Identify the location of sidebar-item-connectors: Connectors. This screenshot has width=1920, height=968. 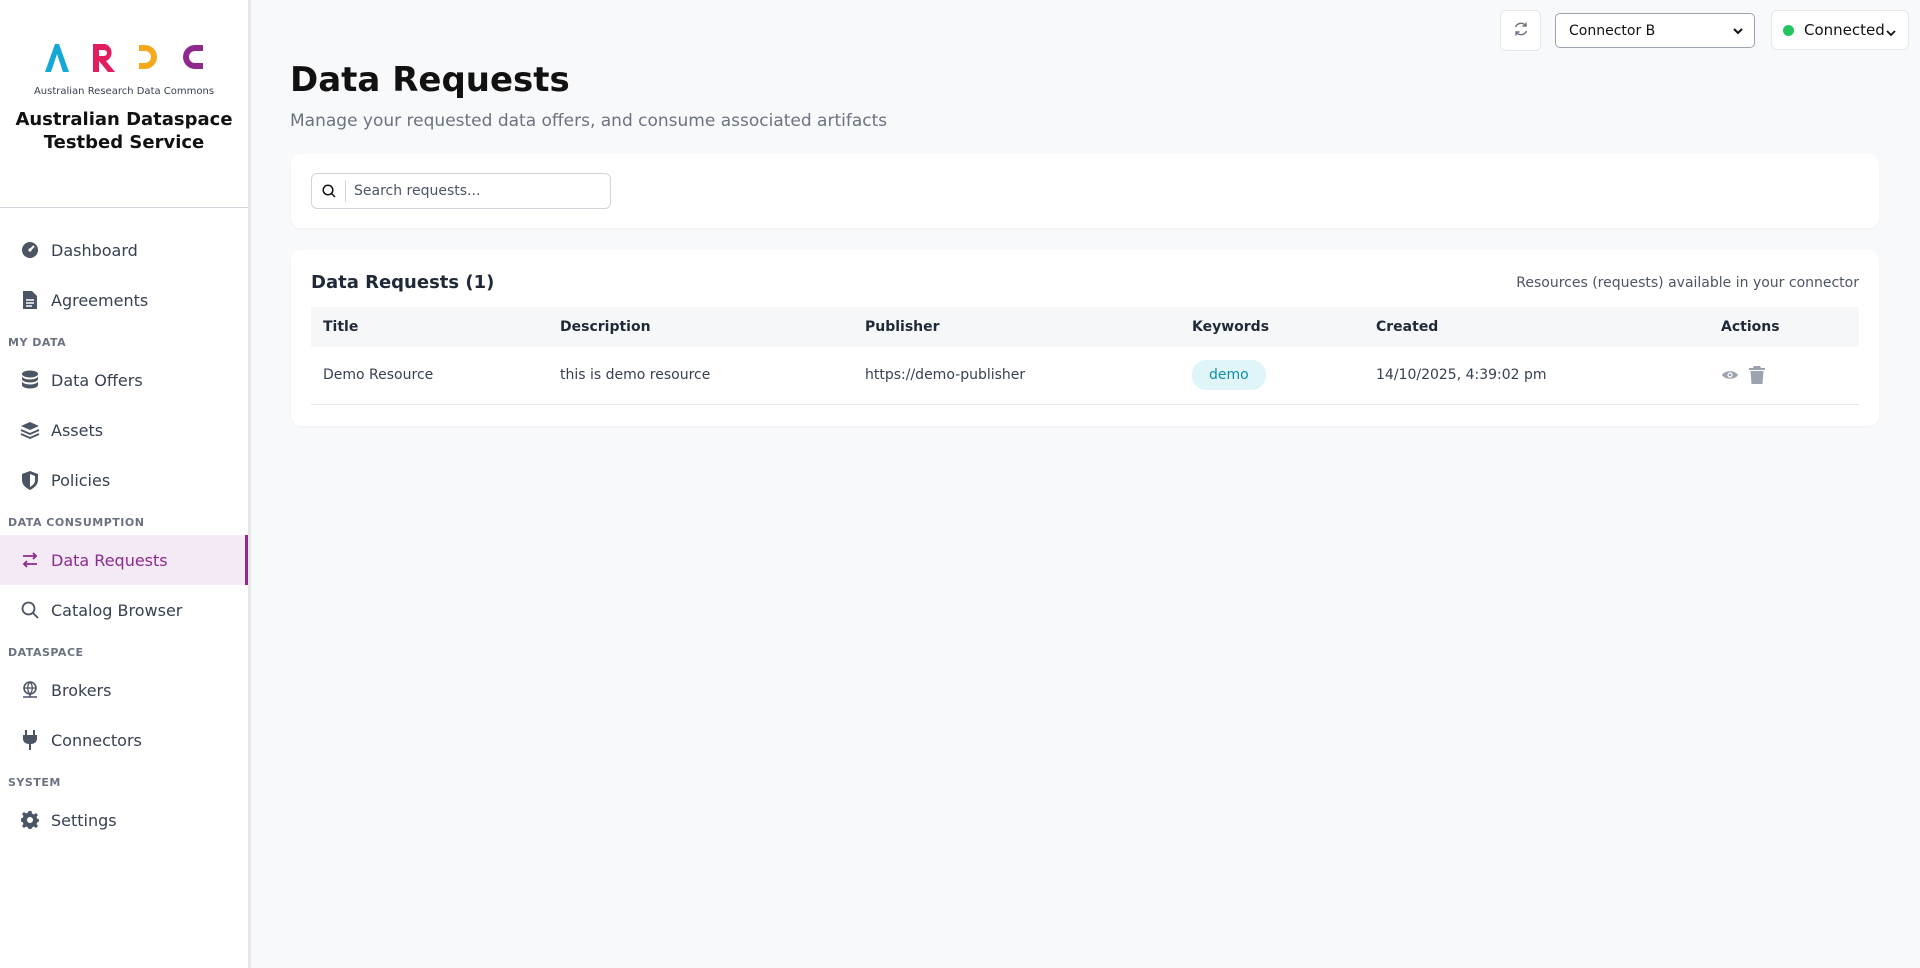
(124, 740).